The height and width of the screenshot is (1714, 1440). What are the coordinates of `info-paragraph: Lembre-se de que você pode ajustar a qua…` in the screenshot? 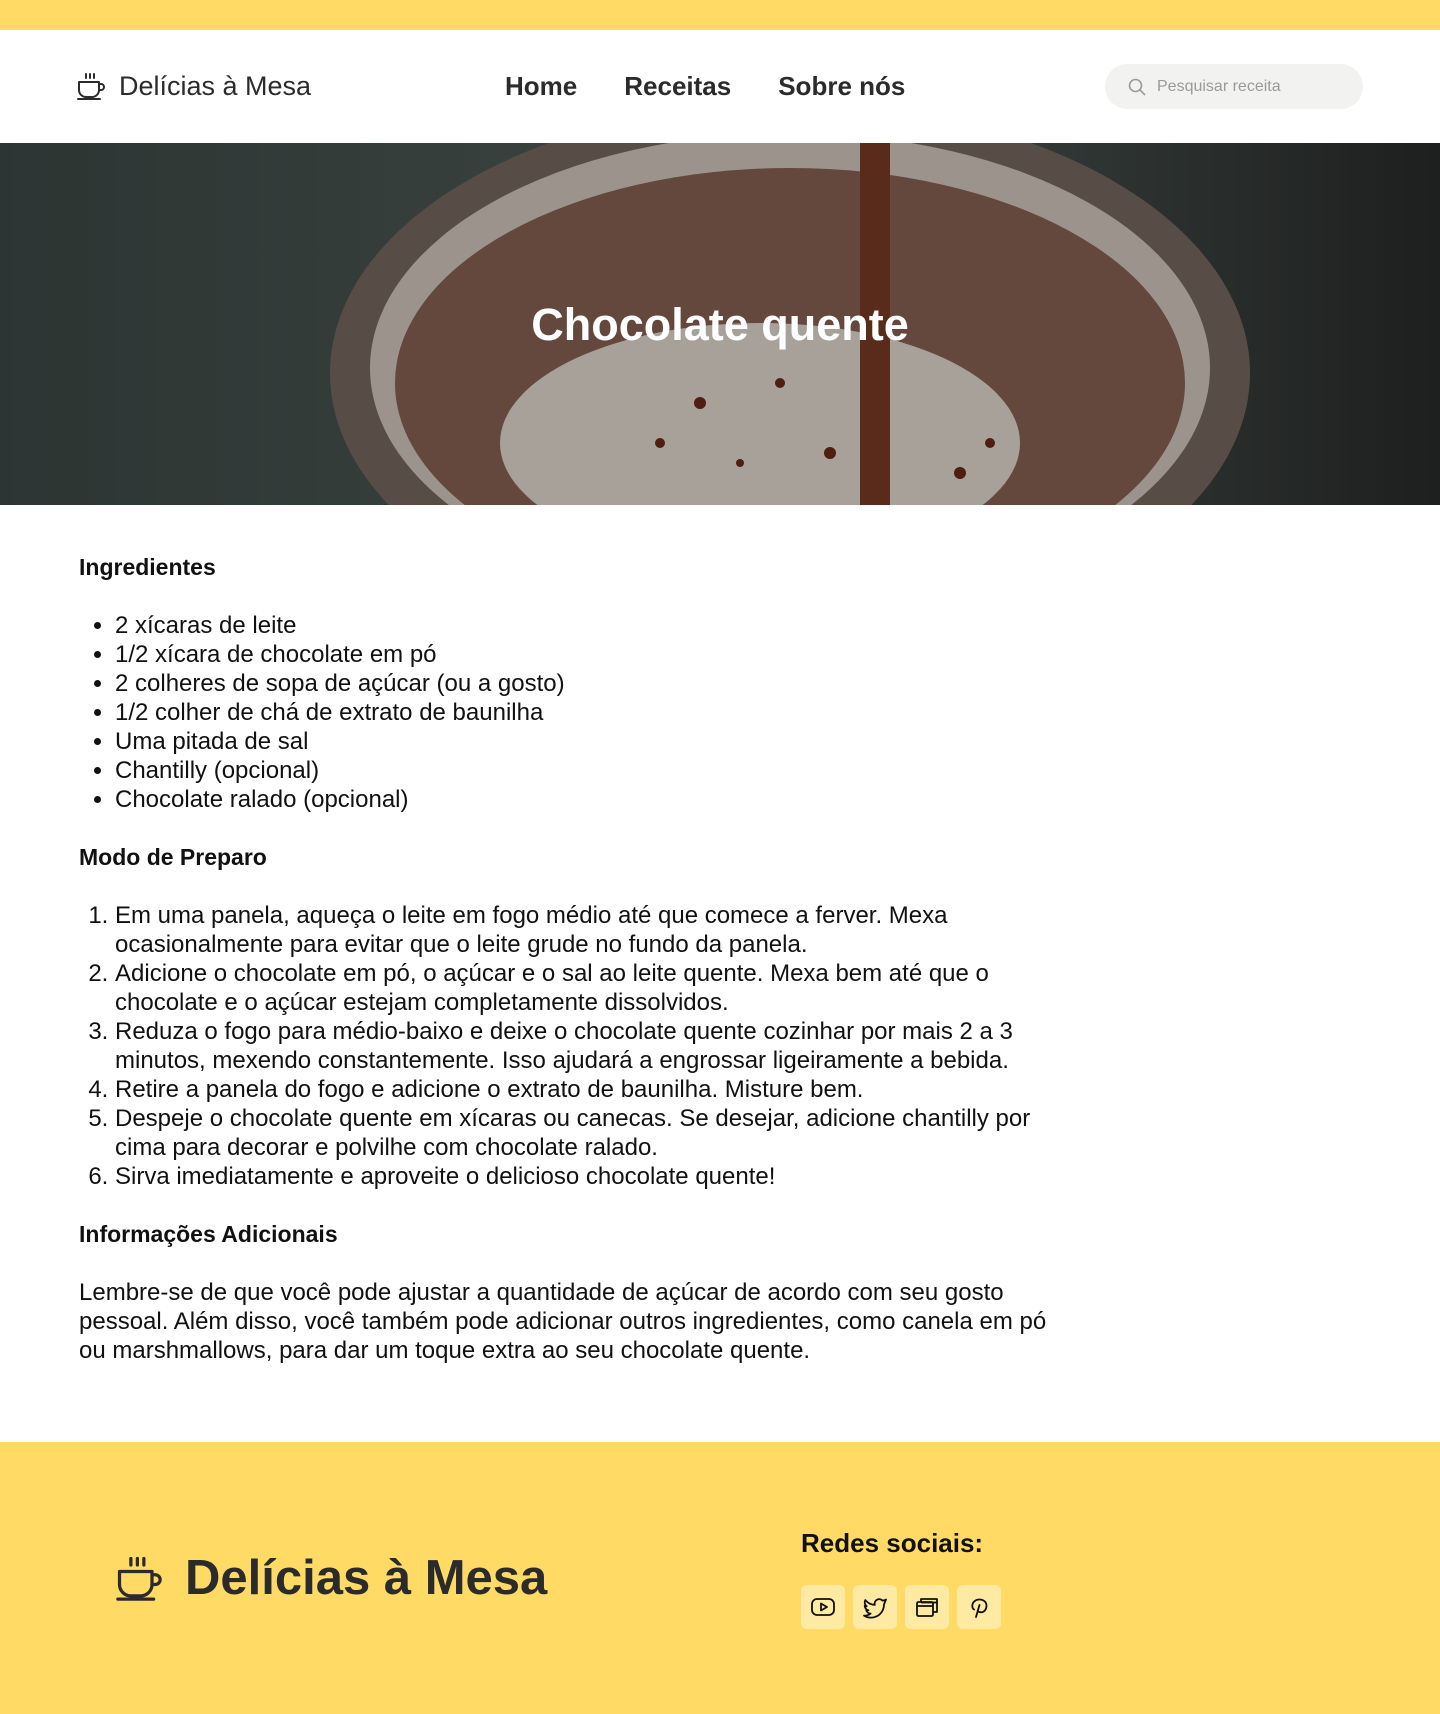 It's located at (563, 1321).